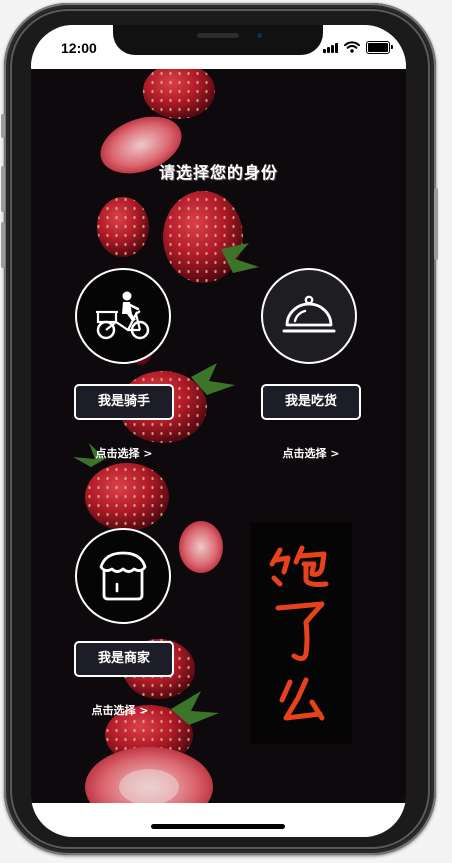 Image resolution: width=452 pixels, height=863 pixels. Describe the element at coordinates (218, 40) in the screenshot. I see `notch` at that location.